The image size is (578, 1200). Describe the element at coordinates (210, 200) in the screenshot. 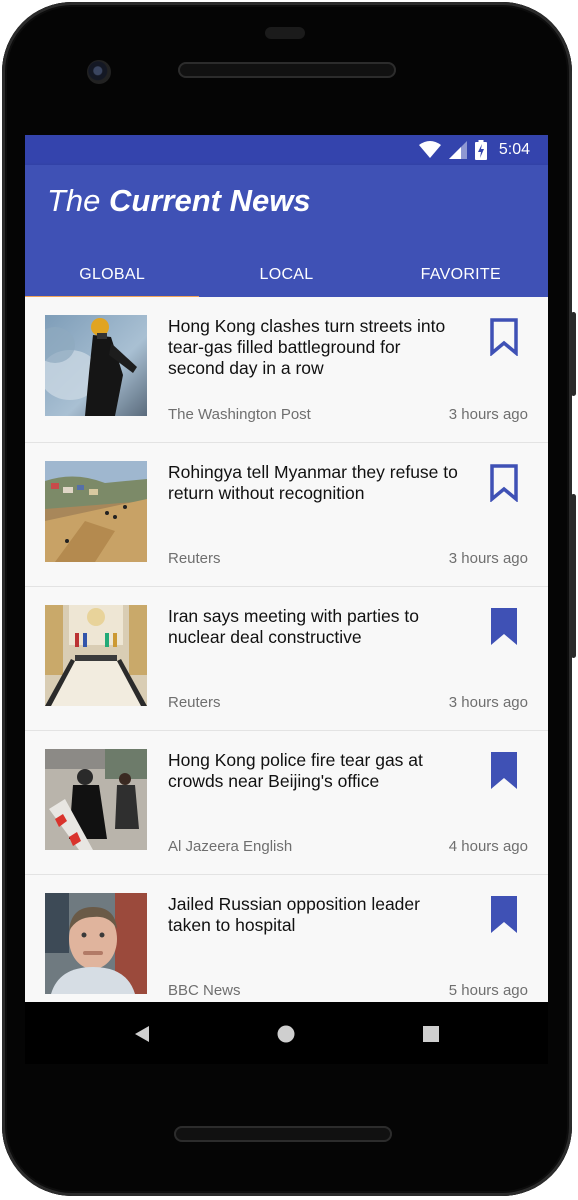

I see `app-title-bold: Current News` at that location.